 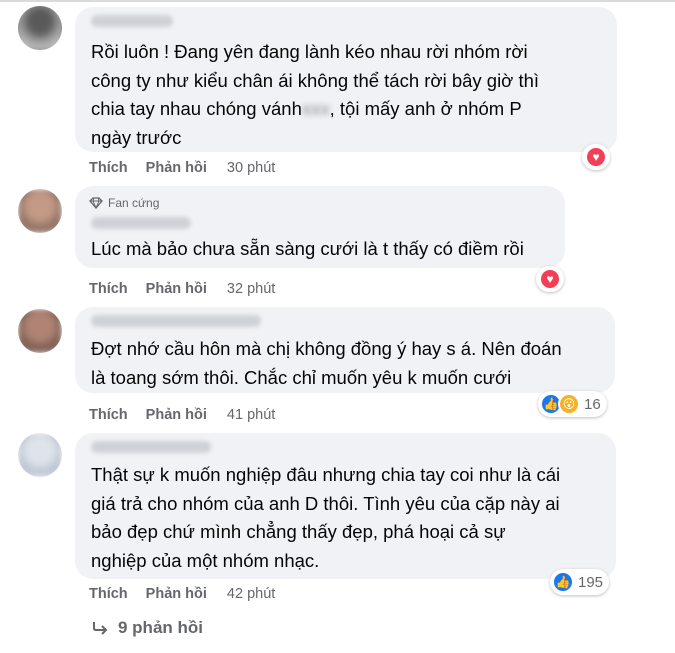 I want to click on comment-actions: Thích Phản hồi 32 phút, so click(x=182, y=289).